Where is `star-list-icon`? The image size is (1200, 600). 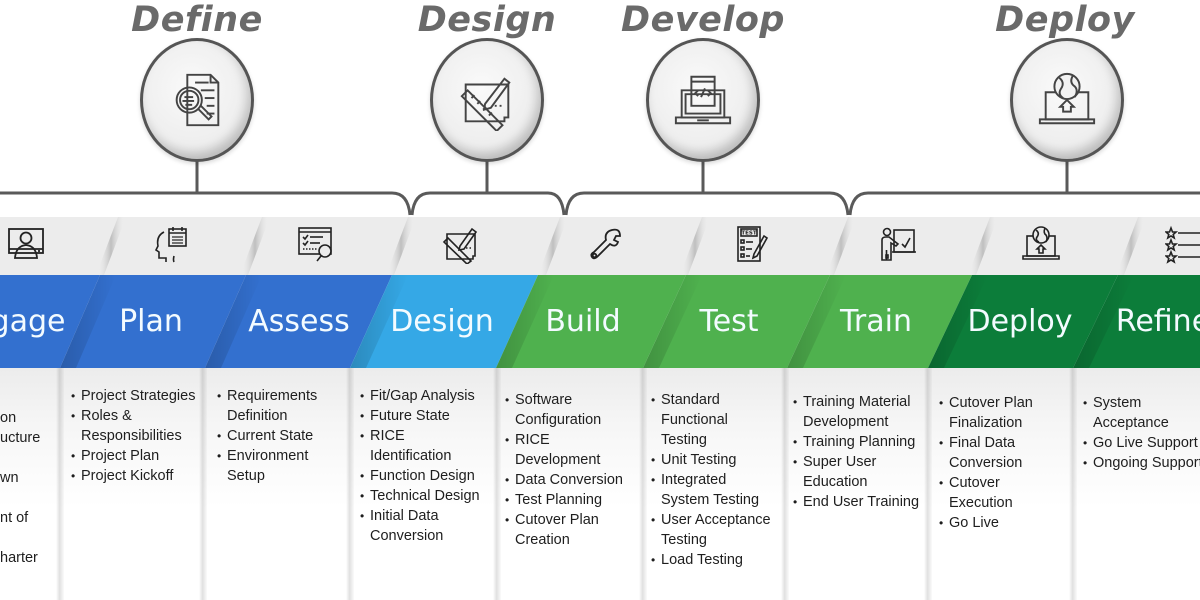
star-list-icon is located at coordinates (1181, 244).